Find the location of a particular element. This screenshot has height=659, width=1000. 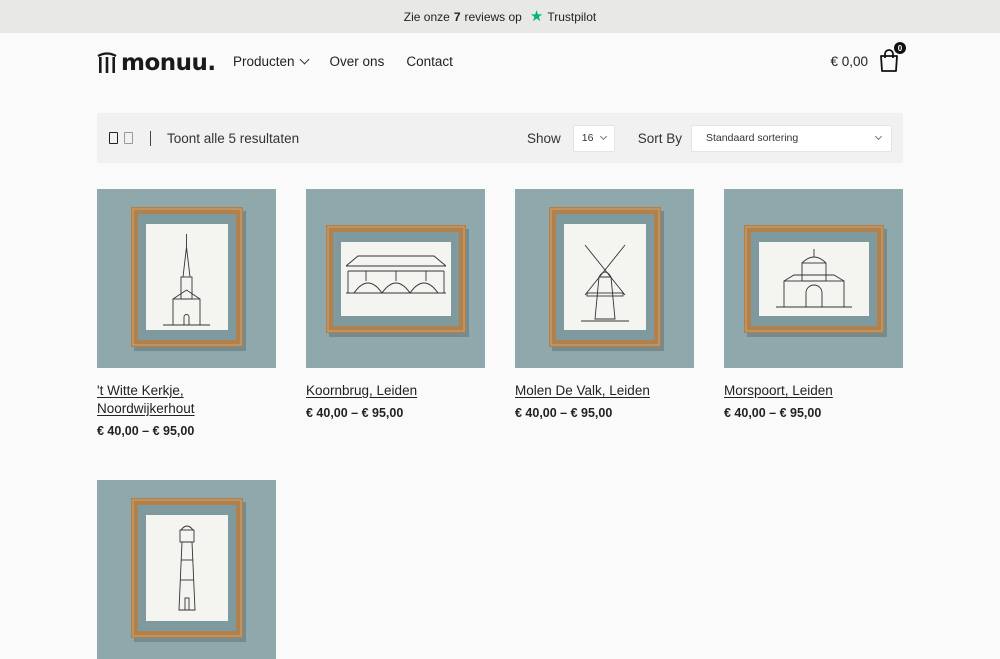

product-card: Molen De Valk, Leiden € 40,00 – € 95,00 is located at coordinates (604, 304).